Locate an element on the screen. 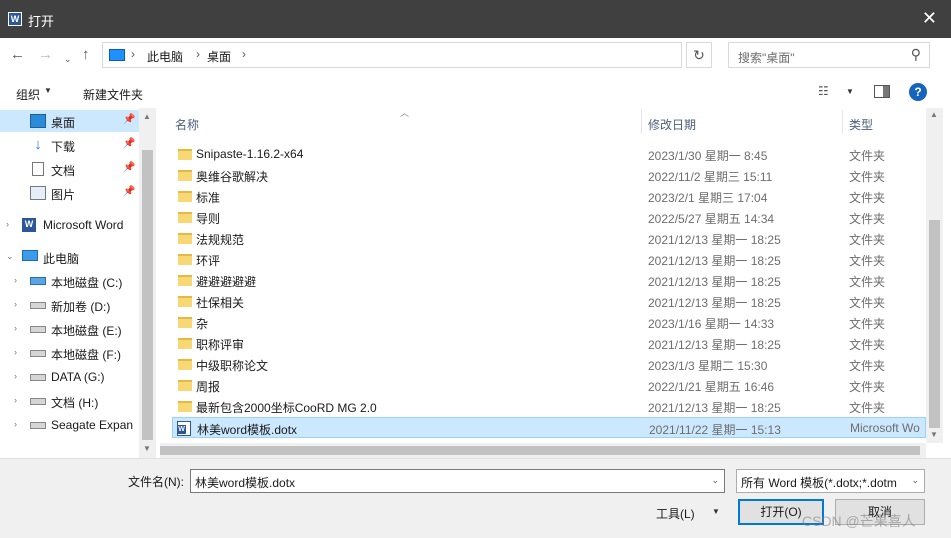 The height and width of the screenshot is (538, 951). watermark: CSDN @芒果喜人 is located at coordinates (859, 521).